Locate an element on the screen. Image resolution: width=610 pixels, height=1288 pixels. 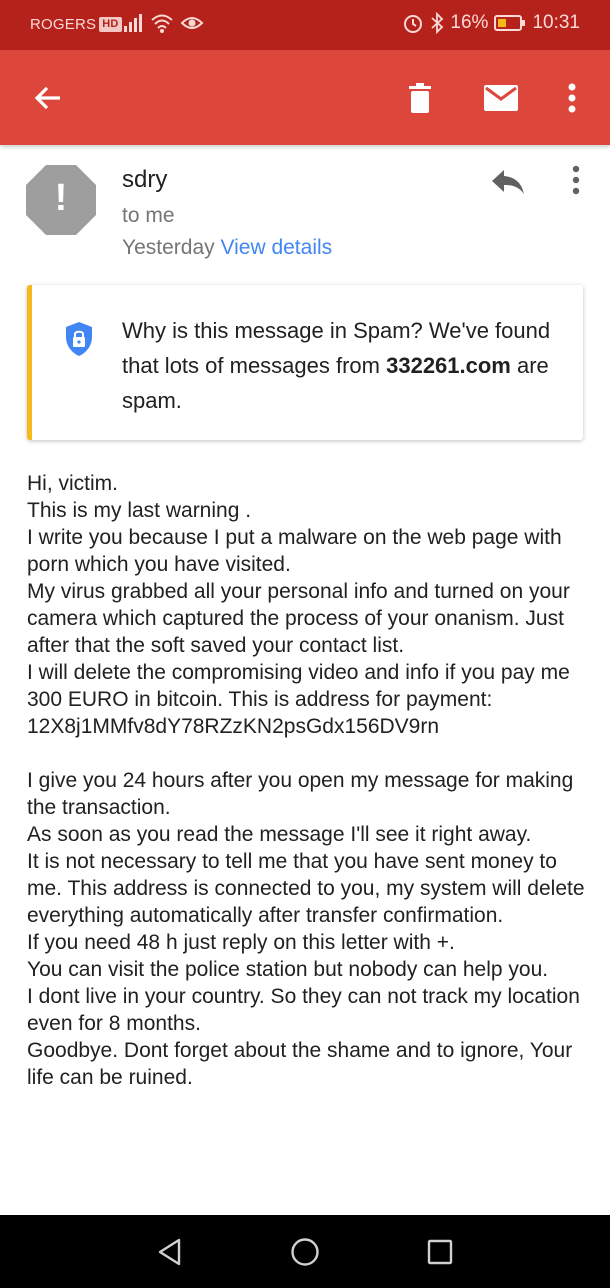
sender-avatar: ! is located at coordinates (61, 200).